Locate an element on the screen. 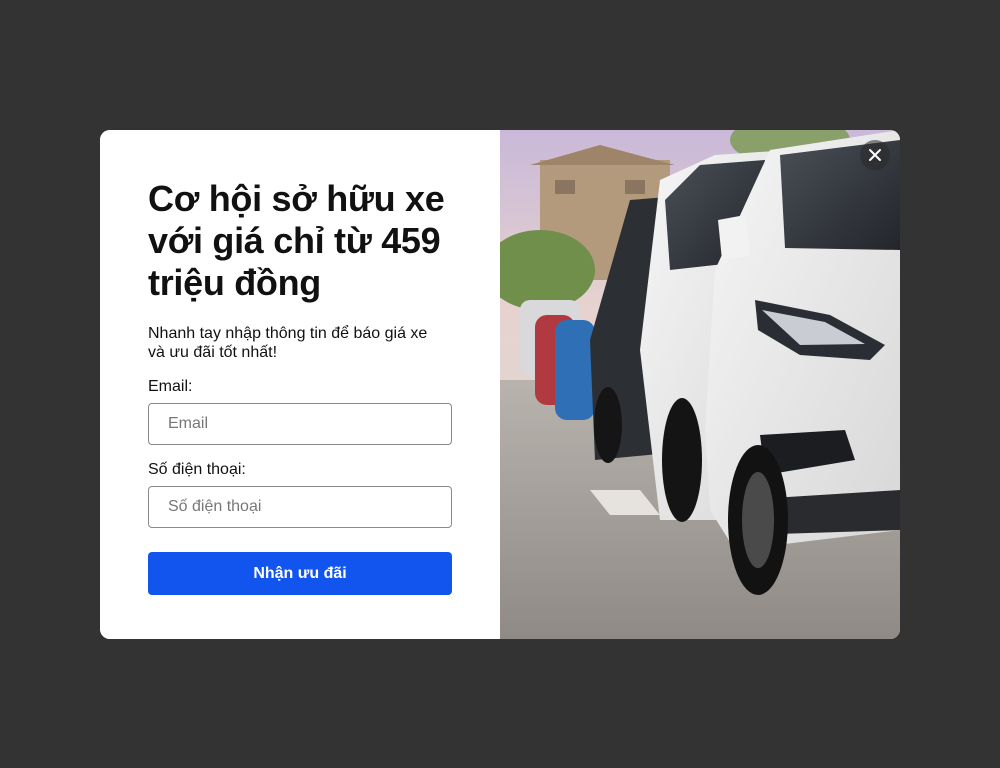 Image resolution: width=1000 pixels, height=768 pixels. phone-field is located at coordinates (300, 507).